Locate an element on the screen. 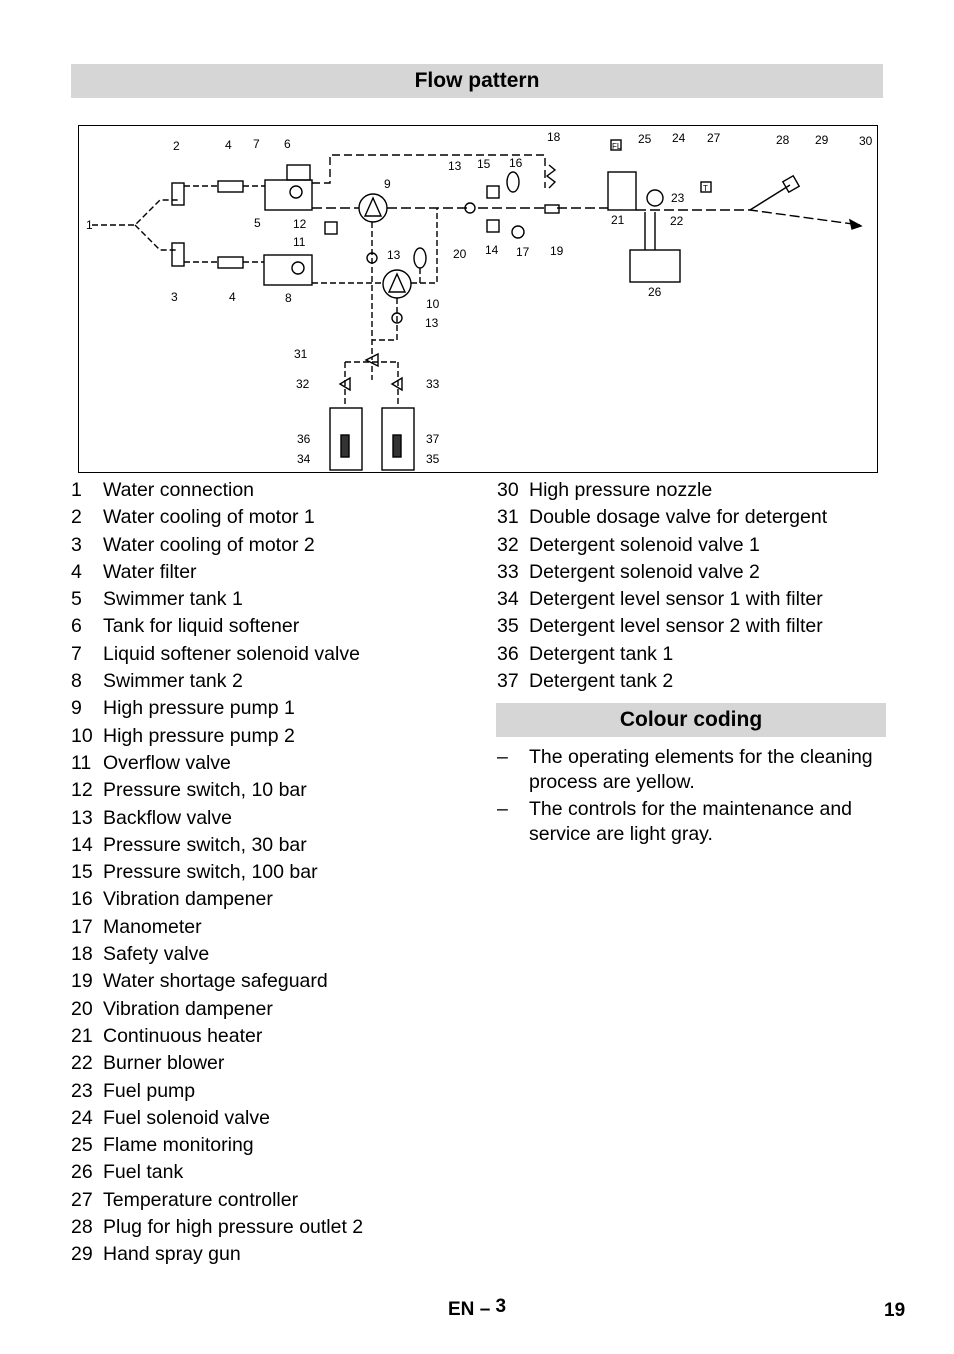  legend-item: 22 Burner blower is located at coordinates (271, 1063).